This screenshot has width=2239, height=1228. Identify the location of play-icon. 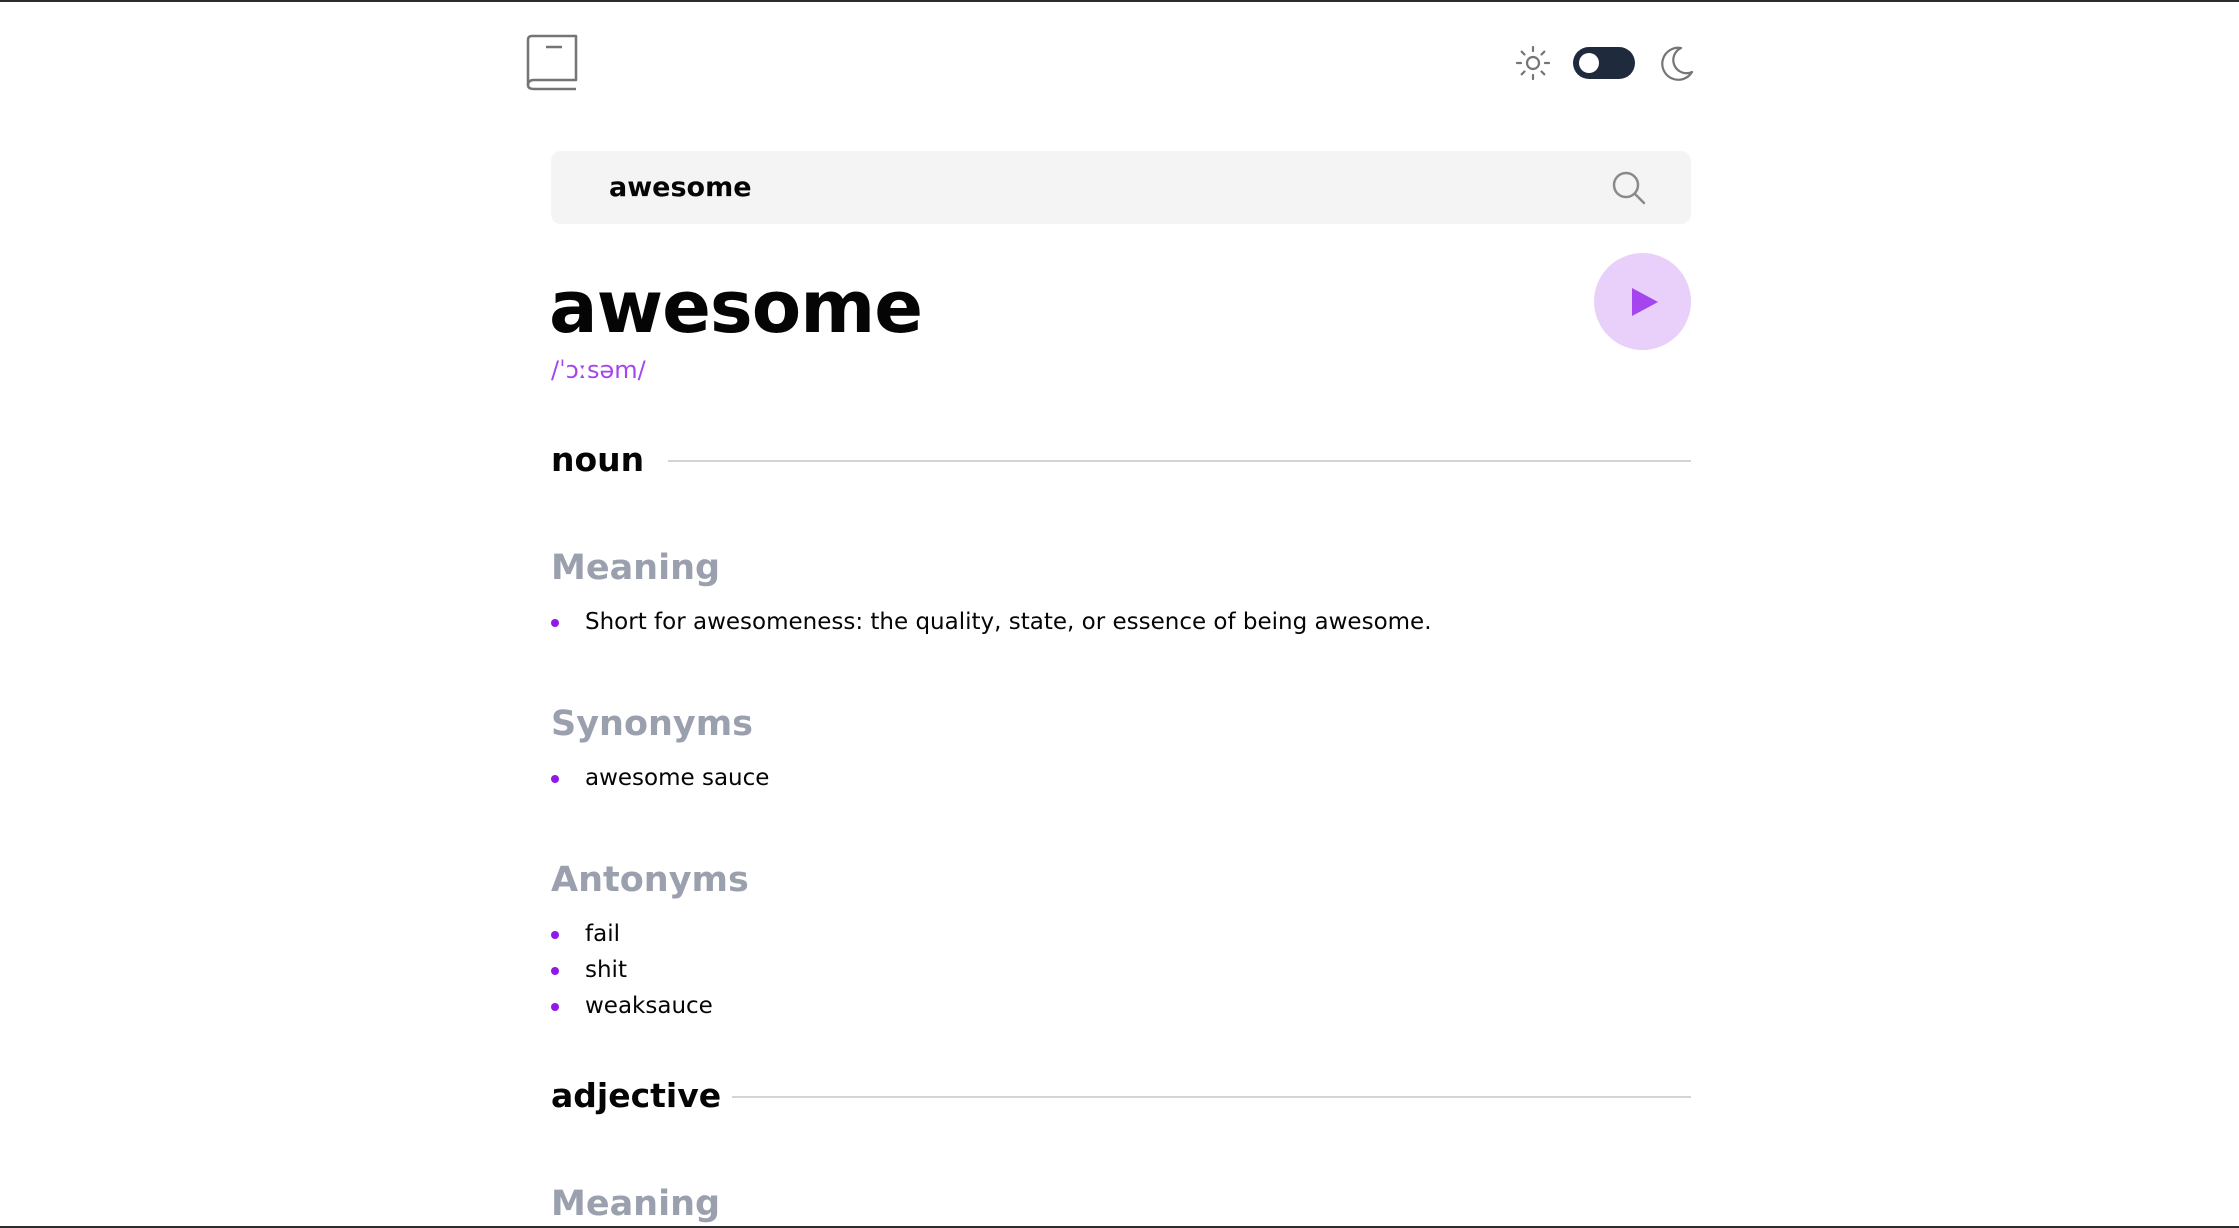
(1645, 302).